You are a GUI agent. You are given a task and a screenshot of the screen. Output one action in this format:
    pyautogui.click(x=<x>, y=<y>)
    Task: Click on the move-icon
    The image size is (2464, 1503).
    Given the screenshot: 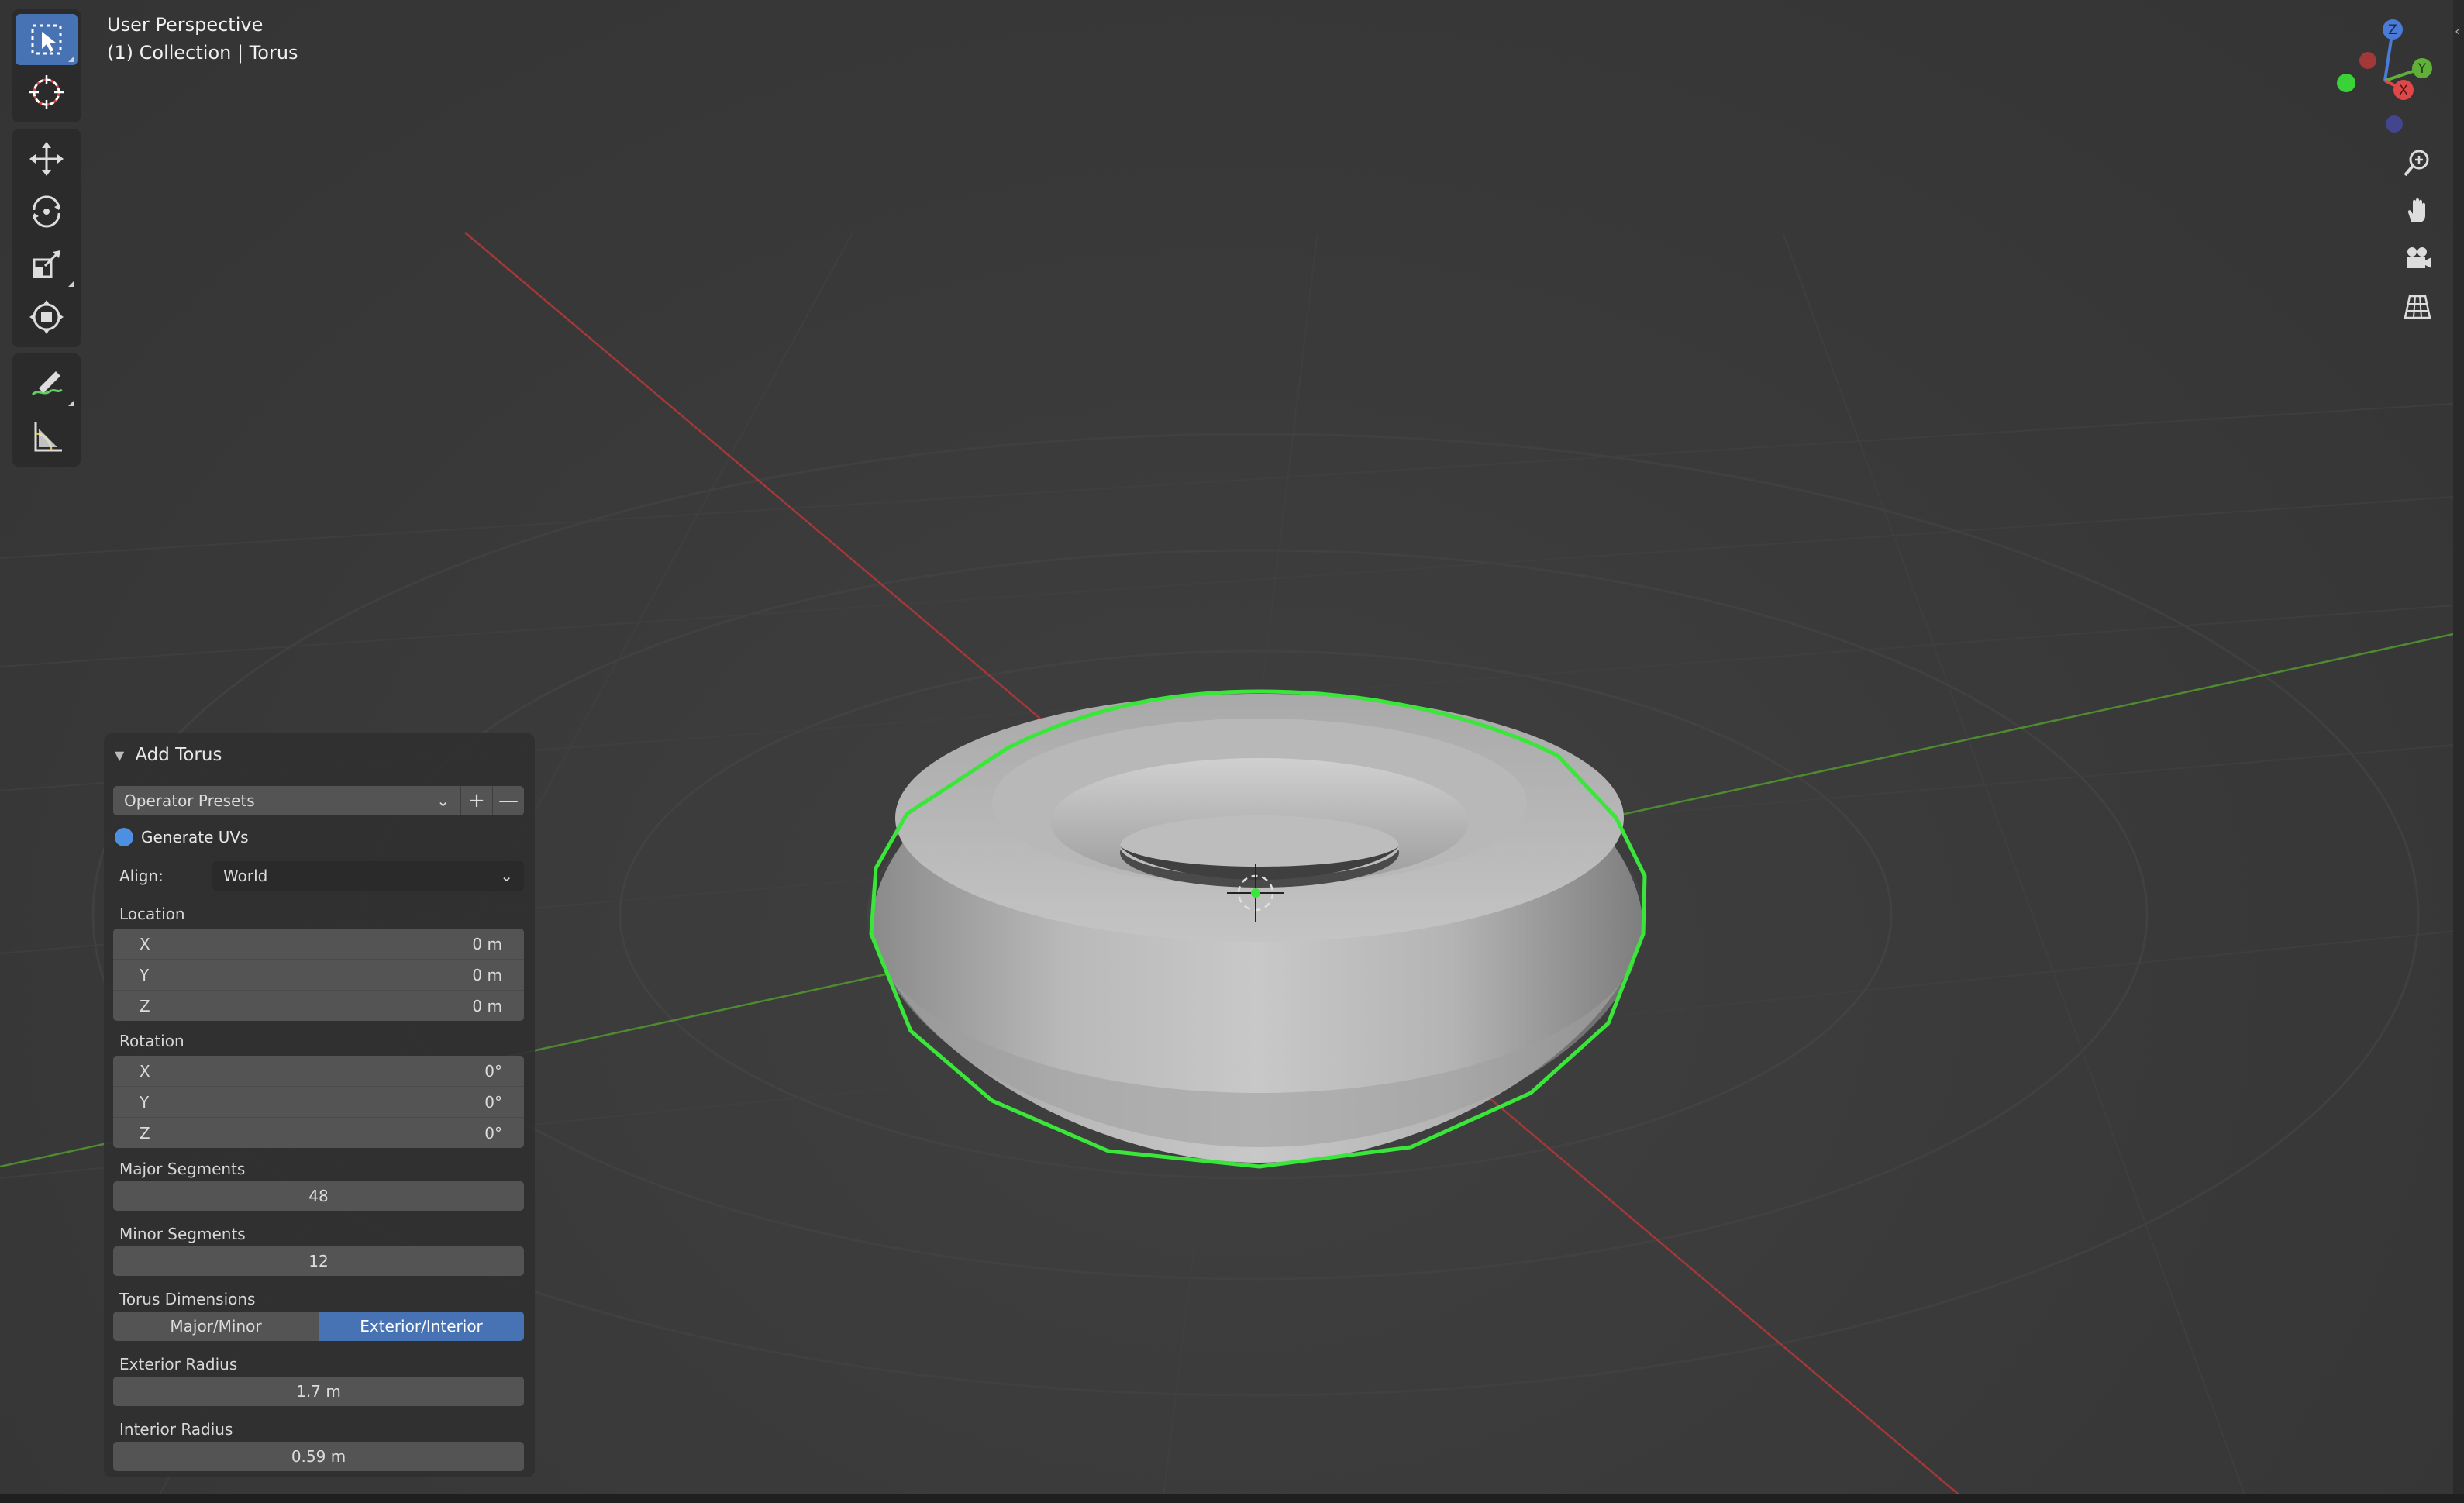 What is the action you would take?
    pyautogui.click(x=46, y=159)
    